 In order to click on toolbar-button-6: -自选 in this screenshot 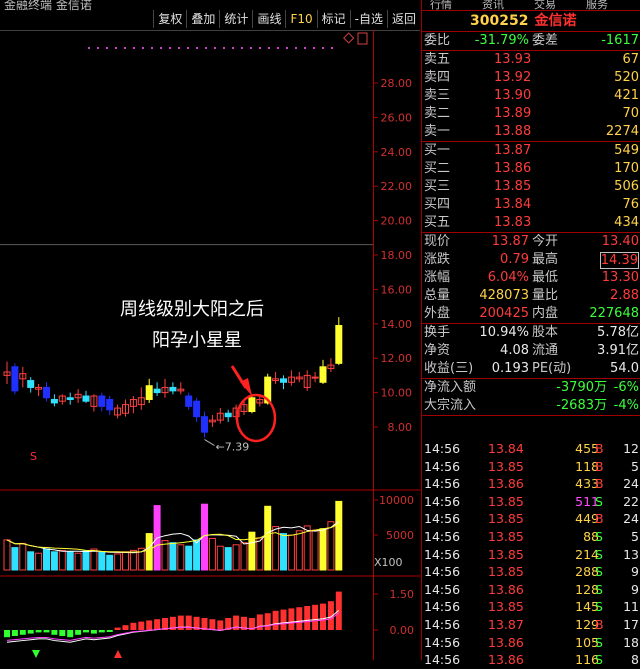, I will do `click(368, 19)`.